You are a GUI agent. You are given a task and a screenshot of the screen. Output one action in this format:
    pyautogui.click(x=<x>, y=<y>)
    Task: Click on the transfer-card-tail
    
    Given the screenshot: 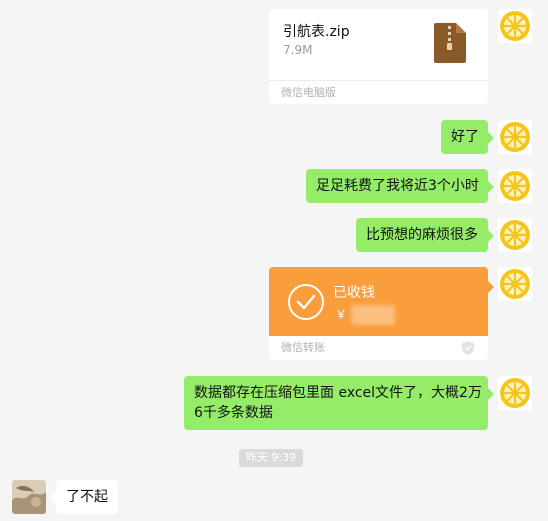 What is the action you would take?
    pyautogui.click(x=491, y=287)
    